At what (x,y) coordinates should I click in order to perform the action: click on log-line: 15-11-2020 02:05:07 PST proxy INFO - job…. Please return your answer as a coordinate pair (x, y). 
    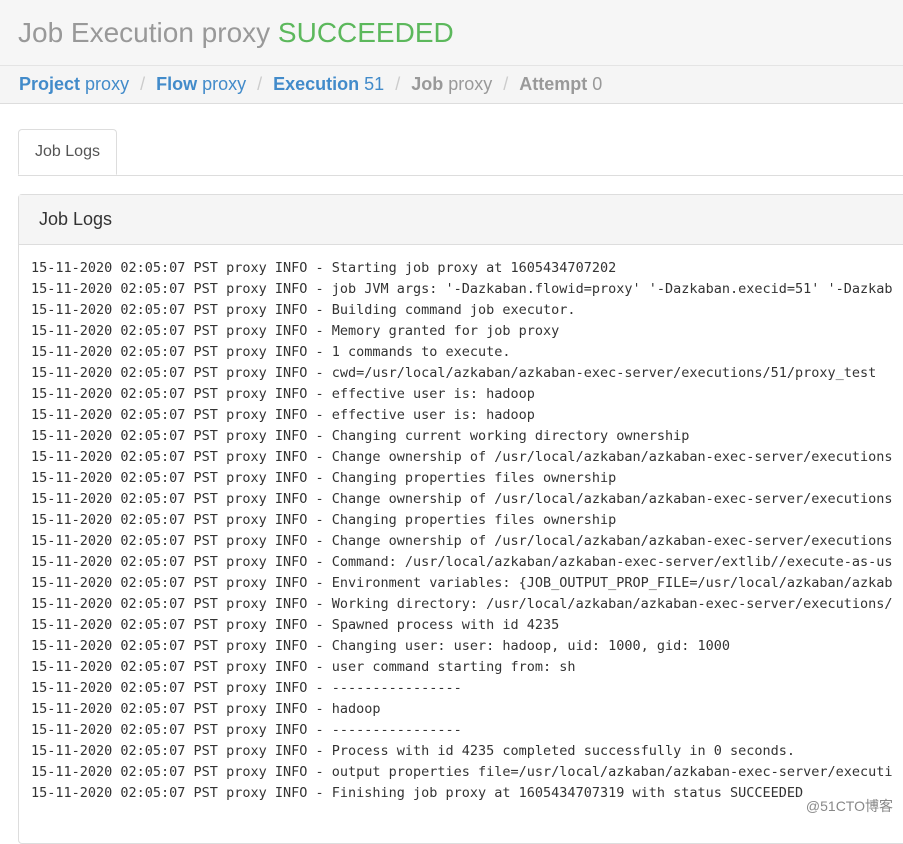
    Looking at the image, I should click on (467, 289).